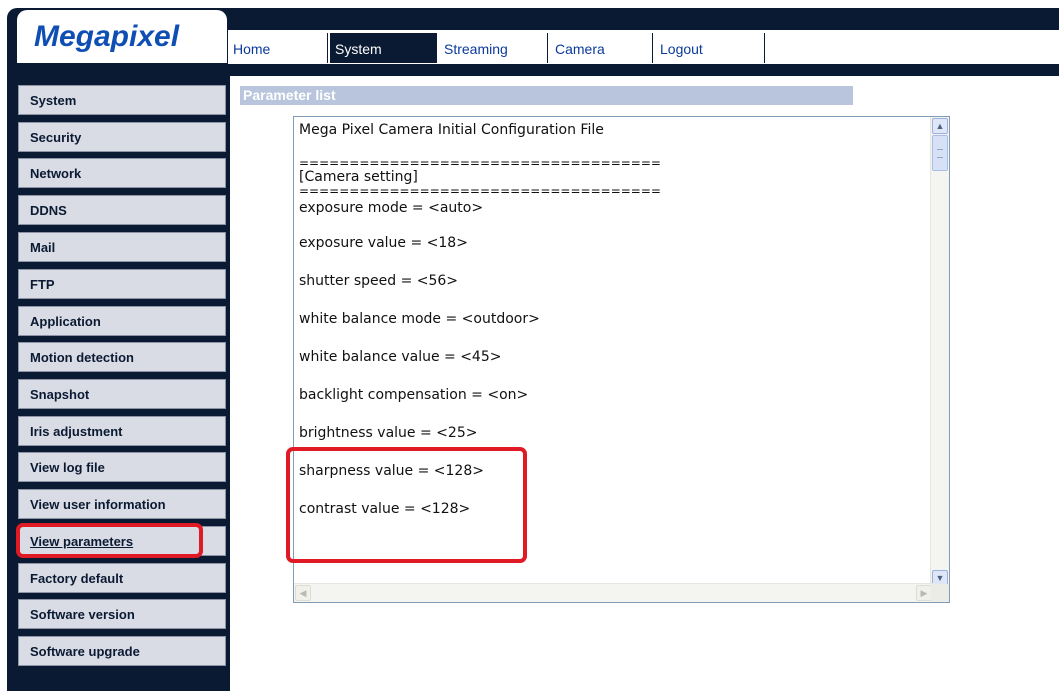 Image resolution: width=1064 pixels, height=691 pixels. Describe the element at coordinates (122, 394) in the screenshot. I see `sidebar-item-snapshot: Snapshot` at that location.